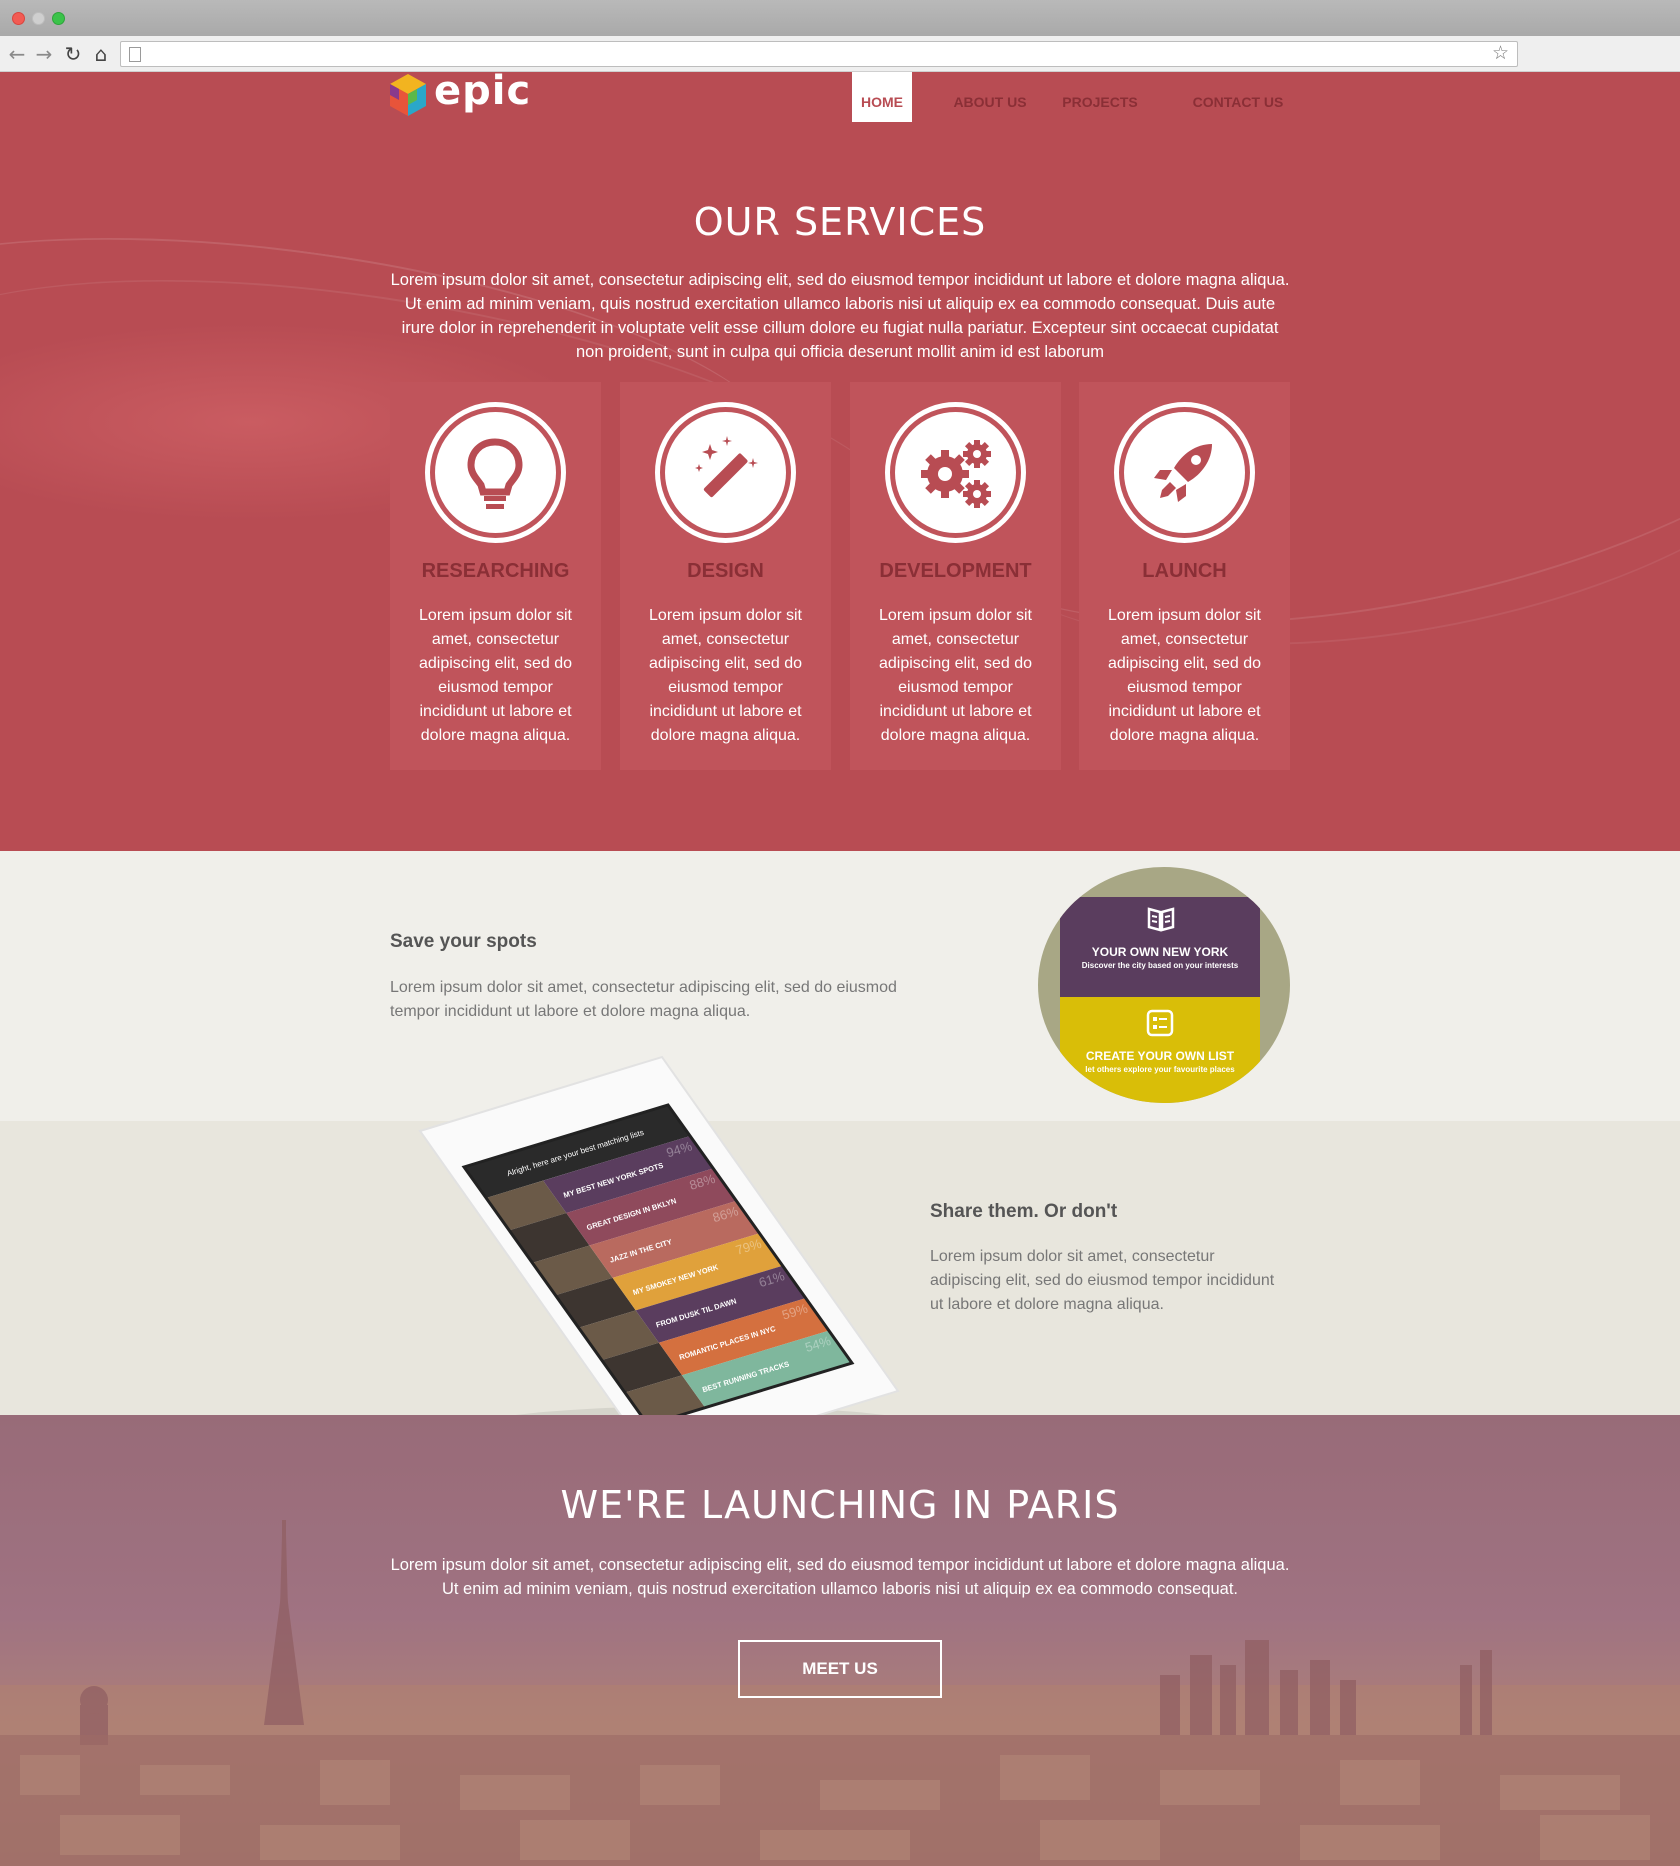 The width and height of the screenshot is (1680, 1866). Describe the element at coordinates (1160, 1056) in the screenshot. I see `app-tile-title: CREATE YOUR OWN LIST` at that location.